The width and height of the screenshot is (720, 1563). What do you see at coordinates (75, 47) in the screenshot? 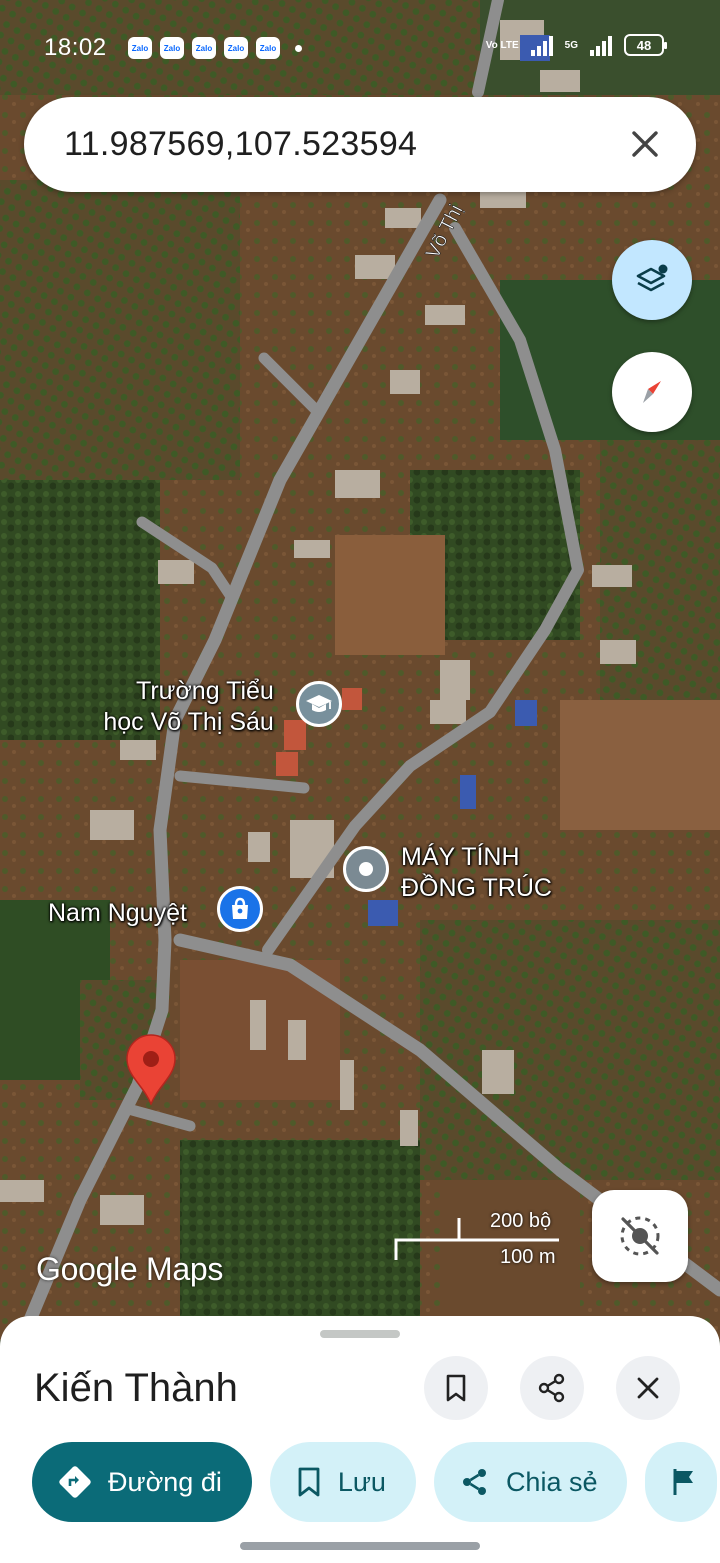
I see `status-time: 18:02` at bounding box center [75, 47].